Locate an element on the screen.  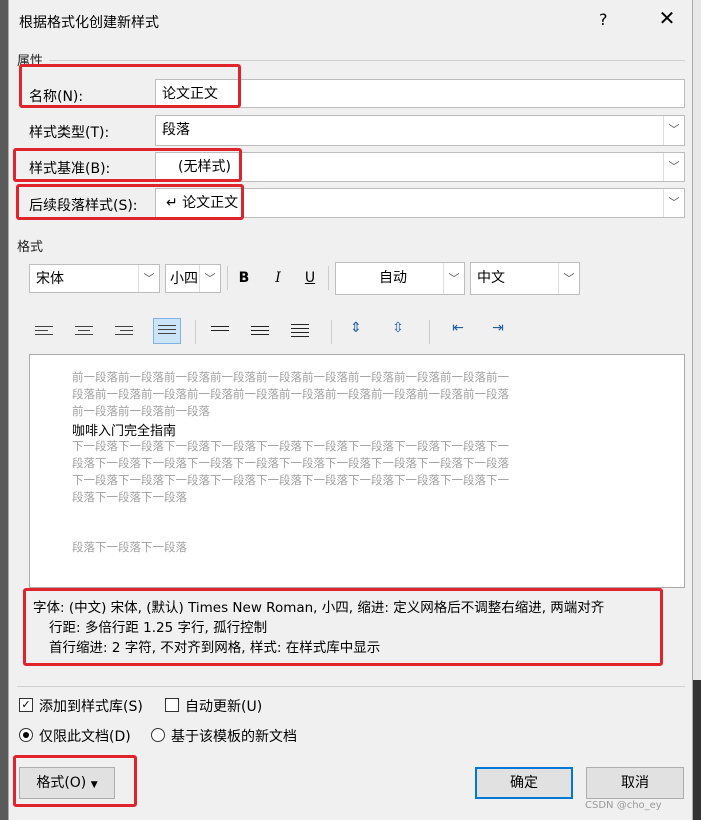
highlight-next-style is located at coordinates (130, 202).